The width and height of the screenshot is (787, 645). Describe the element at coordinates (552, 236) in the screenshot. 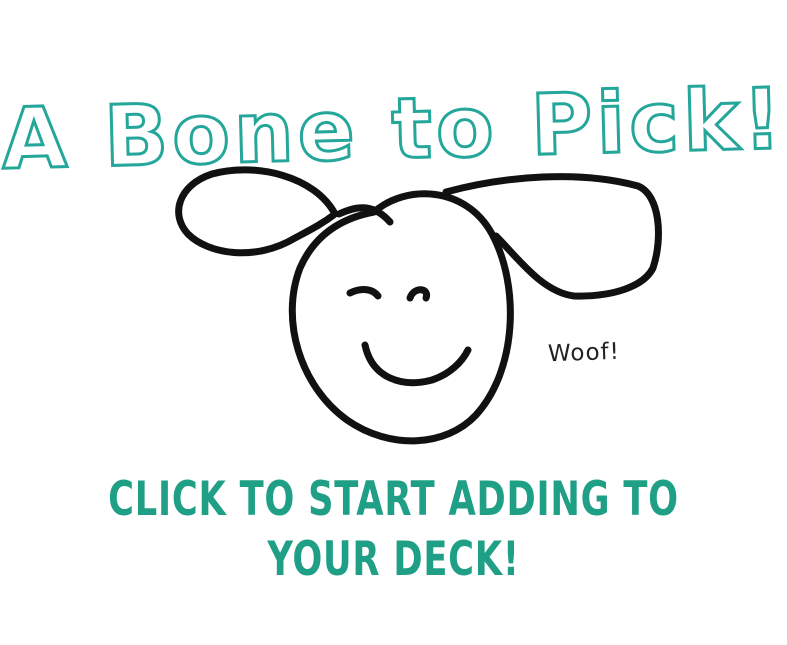

I see `dog-right-ear` at that location.